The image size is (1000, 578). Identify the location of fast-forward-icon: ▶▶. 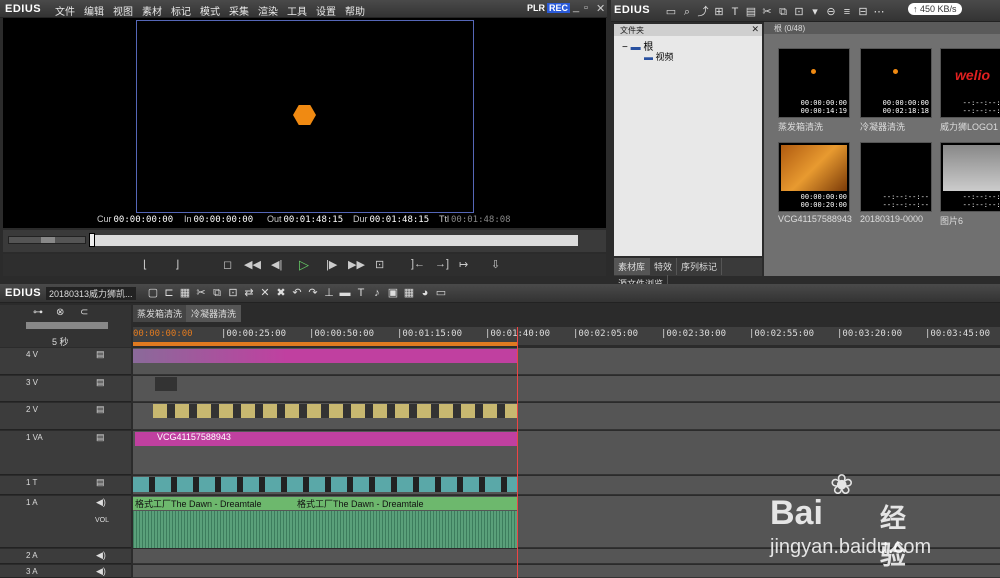
(356, 264).